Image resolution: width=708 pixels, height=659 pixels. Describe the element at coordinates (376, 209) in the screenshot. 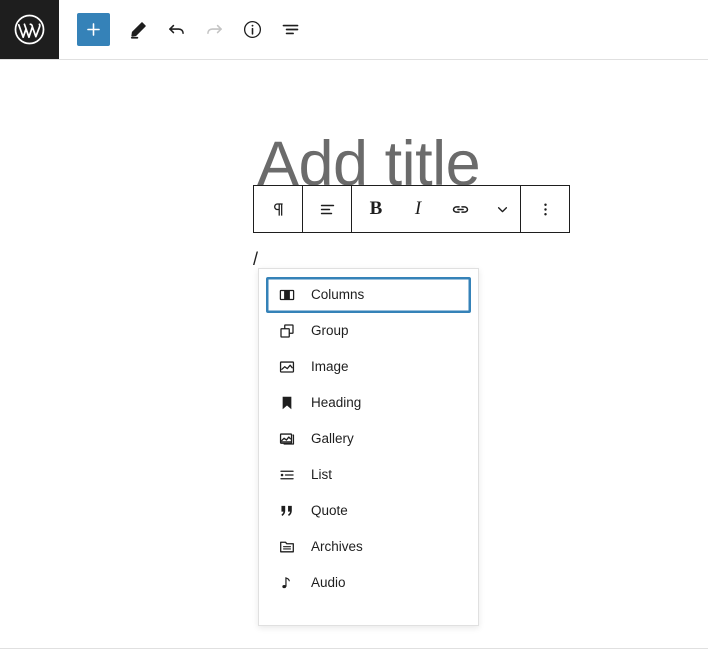

I see `bold-button: B` at that location.